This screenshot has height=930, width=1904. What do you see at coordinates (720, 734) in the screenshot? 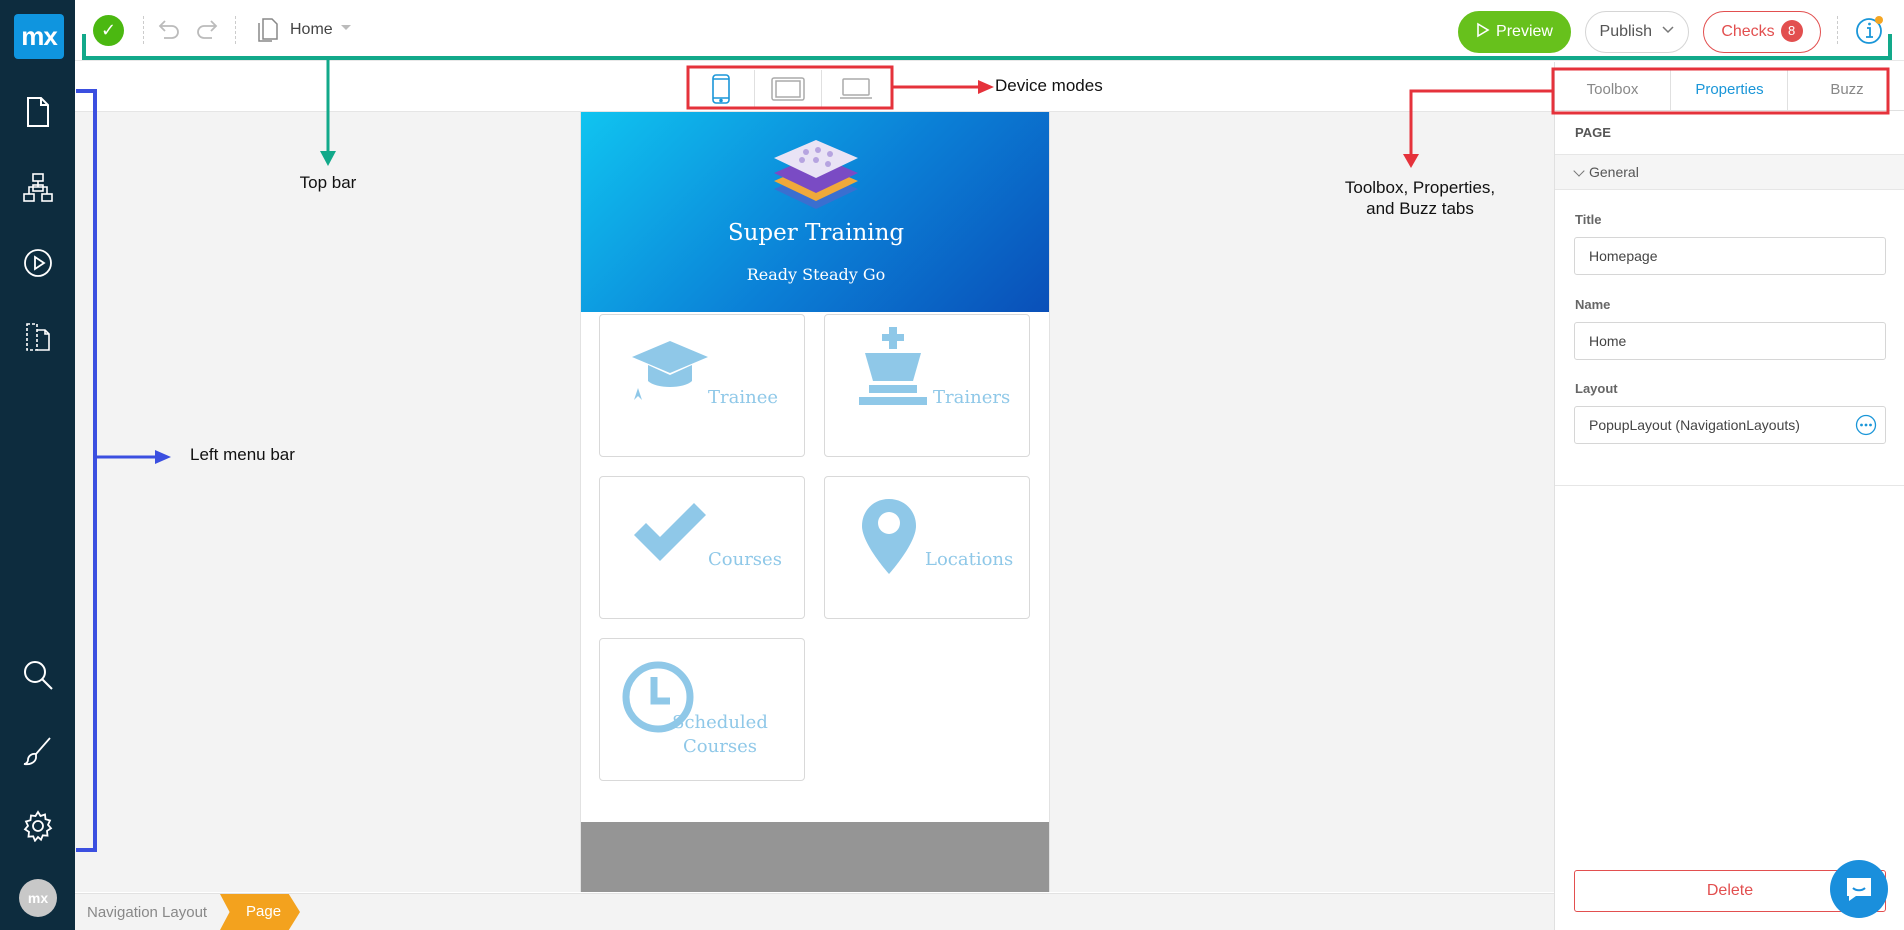
I see `tile-scheduled-courses-label: Scheduled Courses` at bounding box center [720, 734].